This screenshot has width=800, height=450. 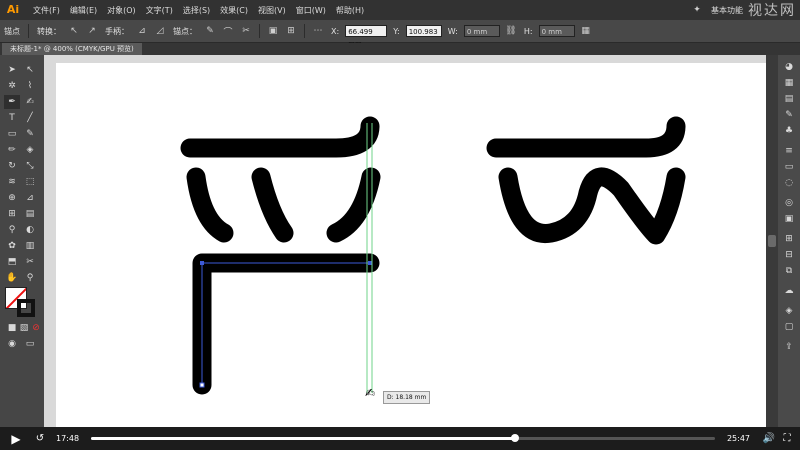 I want to click on workspace-icon: ✦, so click(x=697, y=10).